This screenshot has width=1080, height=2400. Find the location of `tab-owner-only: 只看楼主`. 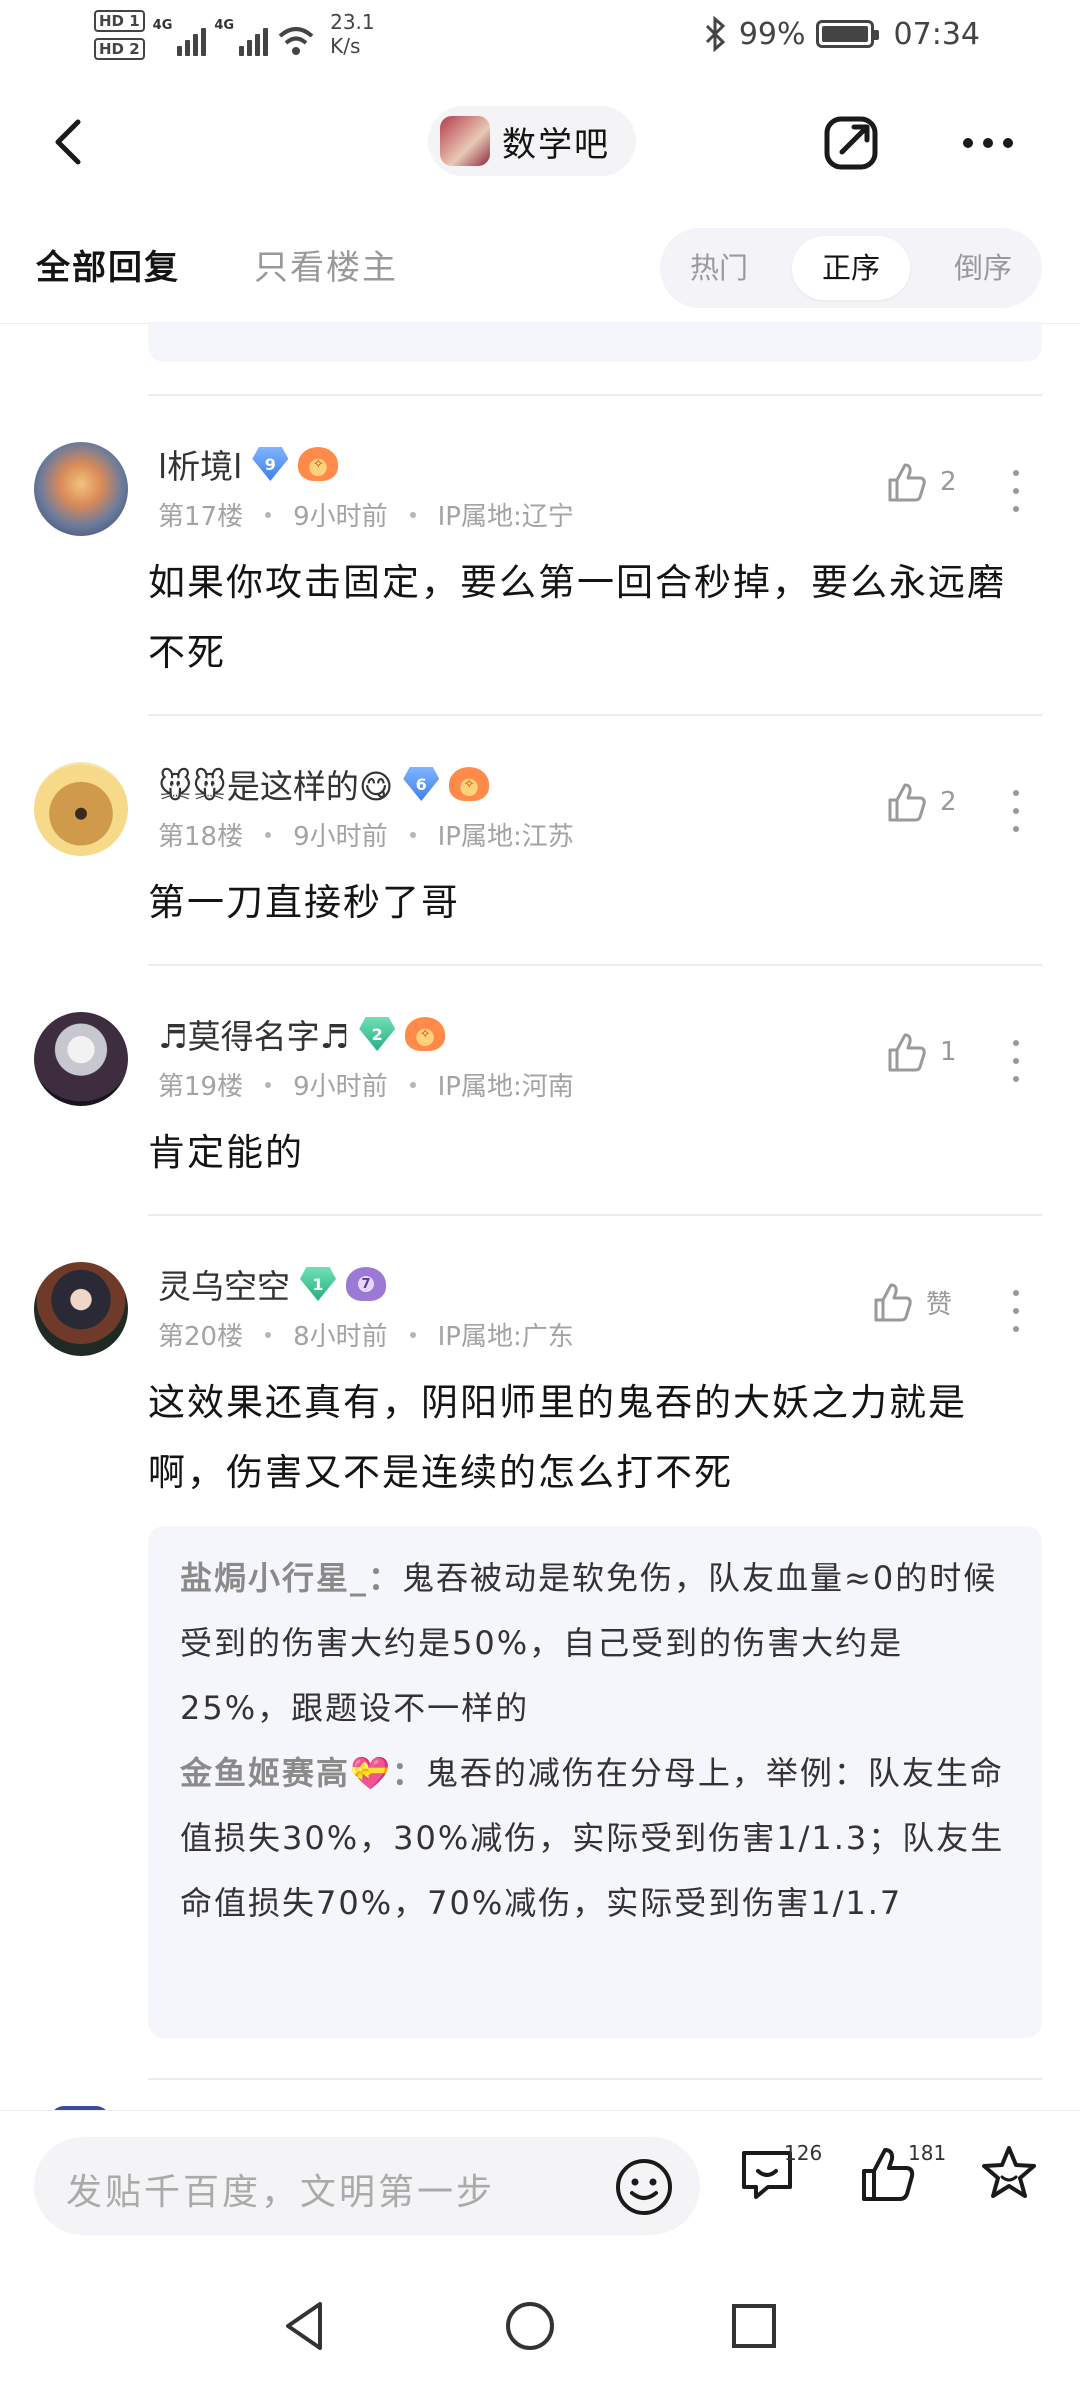

tab-owner-only: 只看楼主 is located at coordinates (326, 264).